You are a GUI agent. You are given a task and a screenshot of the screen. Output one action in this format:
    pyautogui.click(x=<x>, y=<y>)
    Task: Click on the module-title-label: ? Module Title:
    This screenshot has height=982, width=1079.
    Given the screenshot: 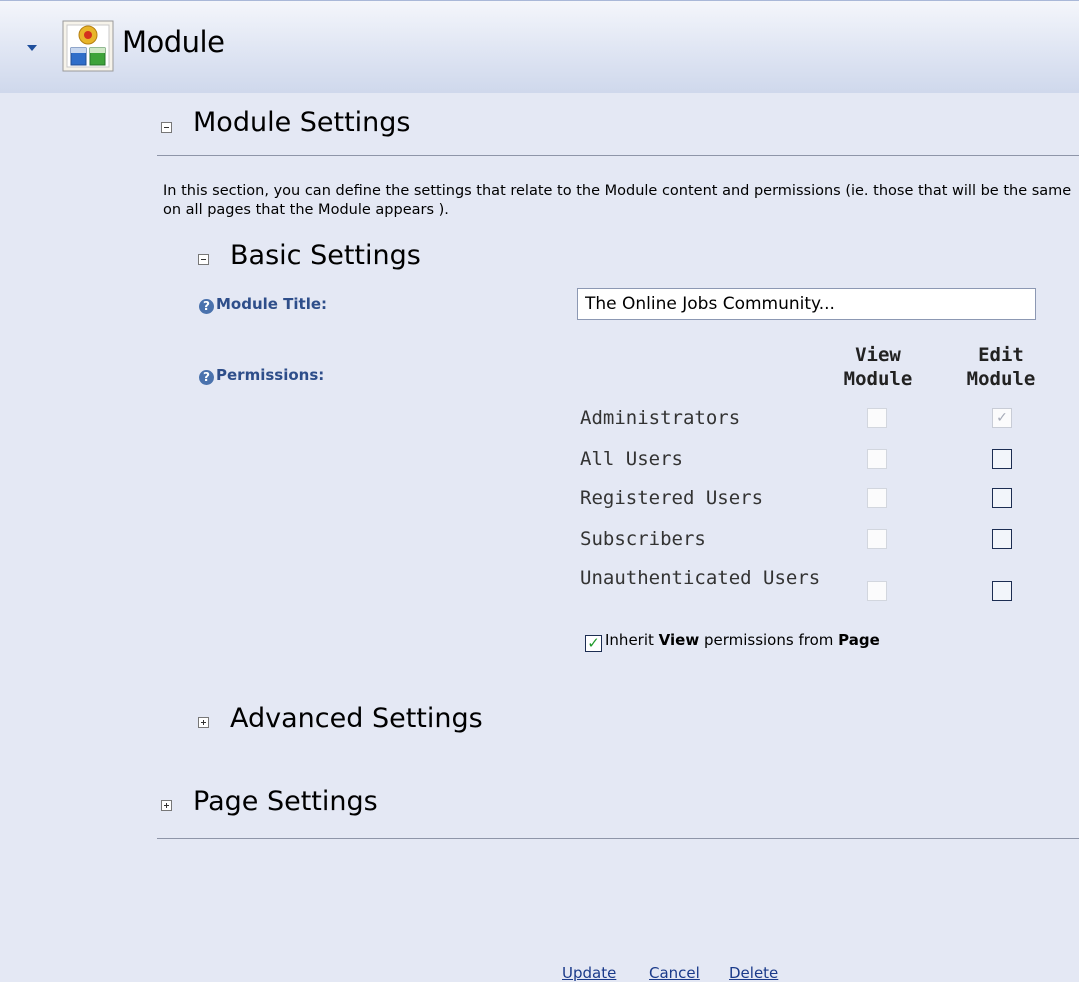 What is the action you would take?
    pyautogui.click(x=263, y=304)
    